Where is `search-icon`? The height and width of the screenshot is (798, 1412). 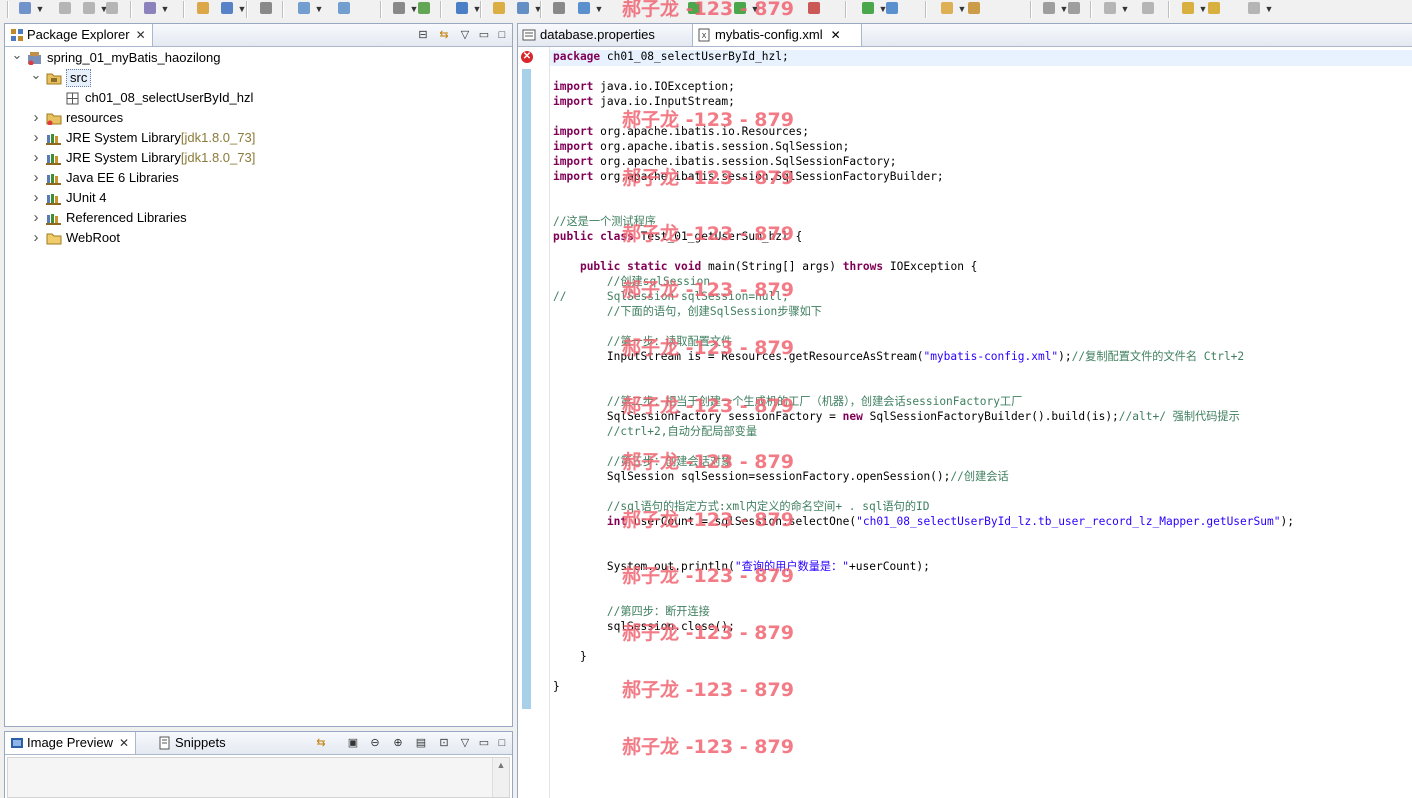 search-icon is located at coordinates (344, 8).